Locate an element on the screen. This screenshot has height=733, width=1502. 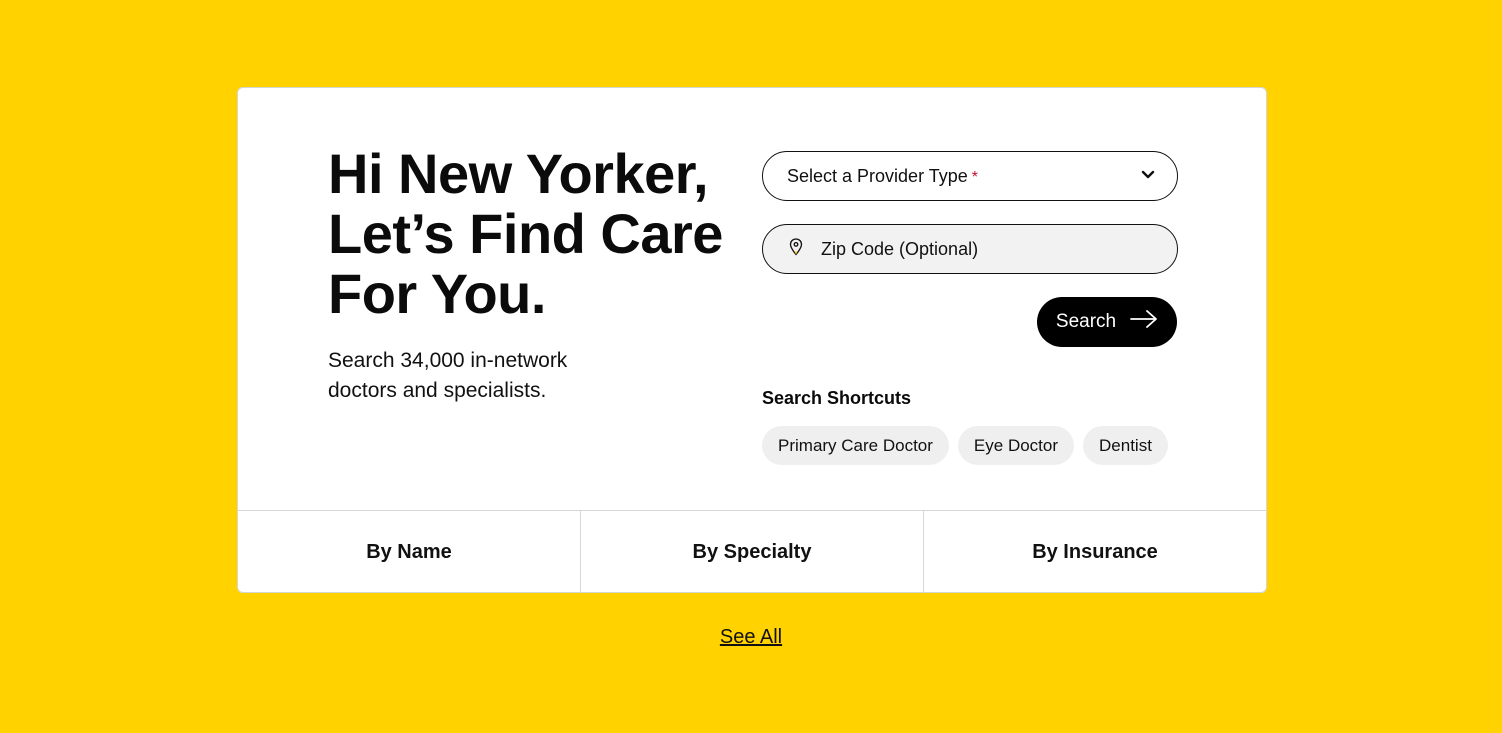
search-shortcuts-heading: Search Shortcuts is located at coordinates (837, 398).